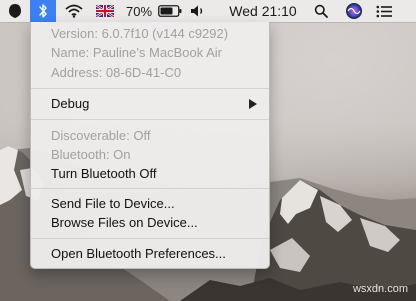  I want to click on battery-icon, so click(170, 11).